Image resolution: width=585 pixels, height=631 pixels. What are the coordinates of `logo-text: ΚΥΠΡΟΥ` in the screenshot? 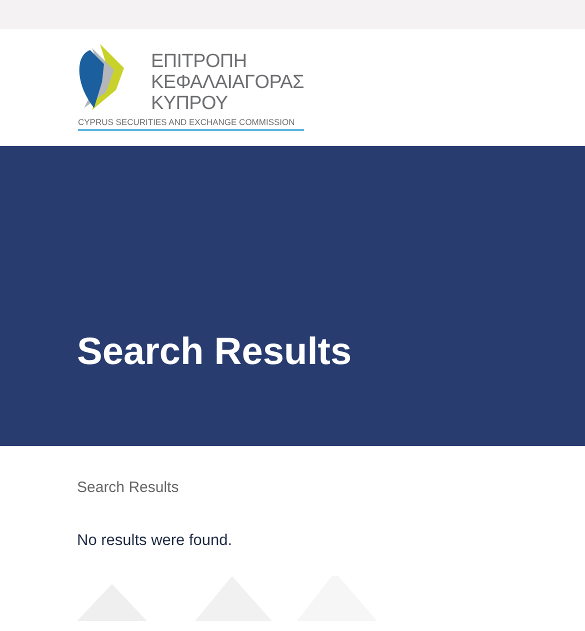 It's located at (190, 103).